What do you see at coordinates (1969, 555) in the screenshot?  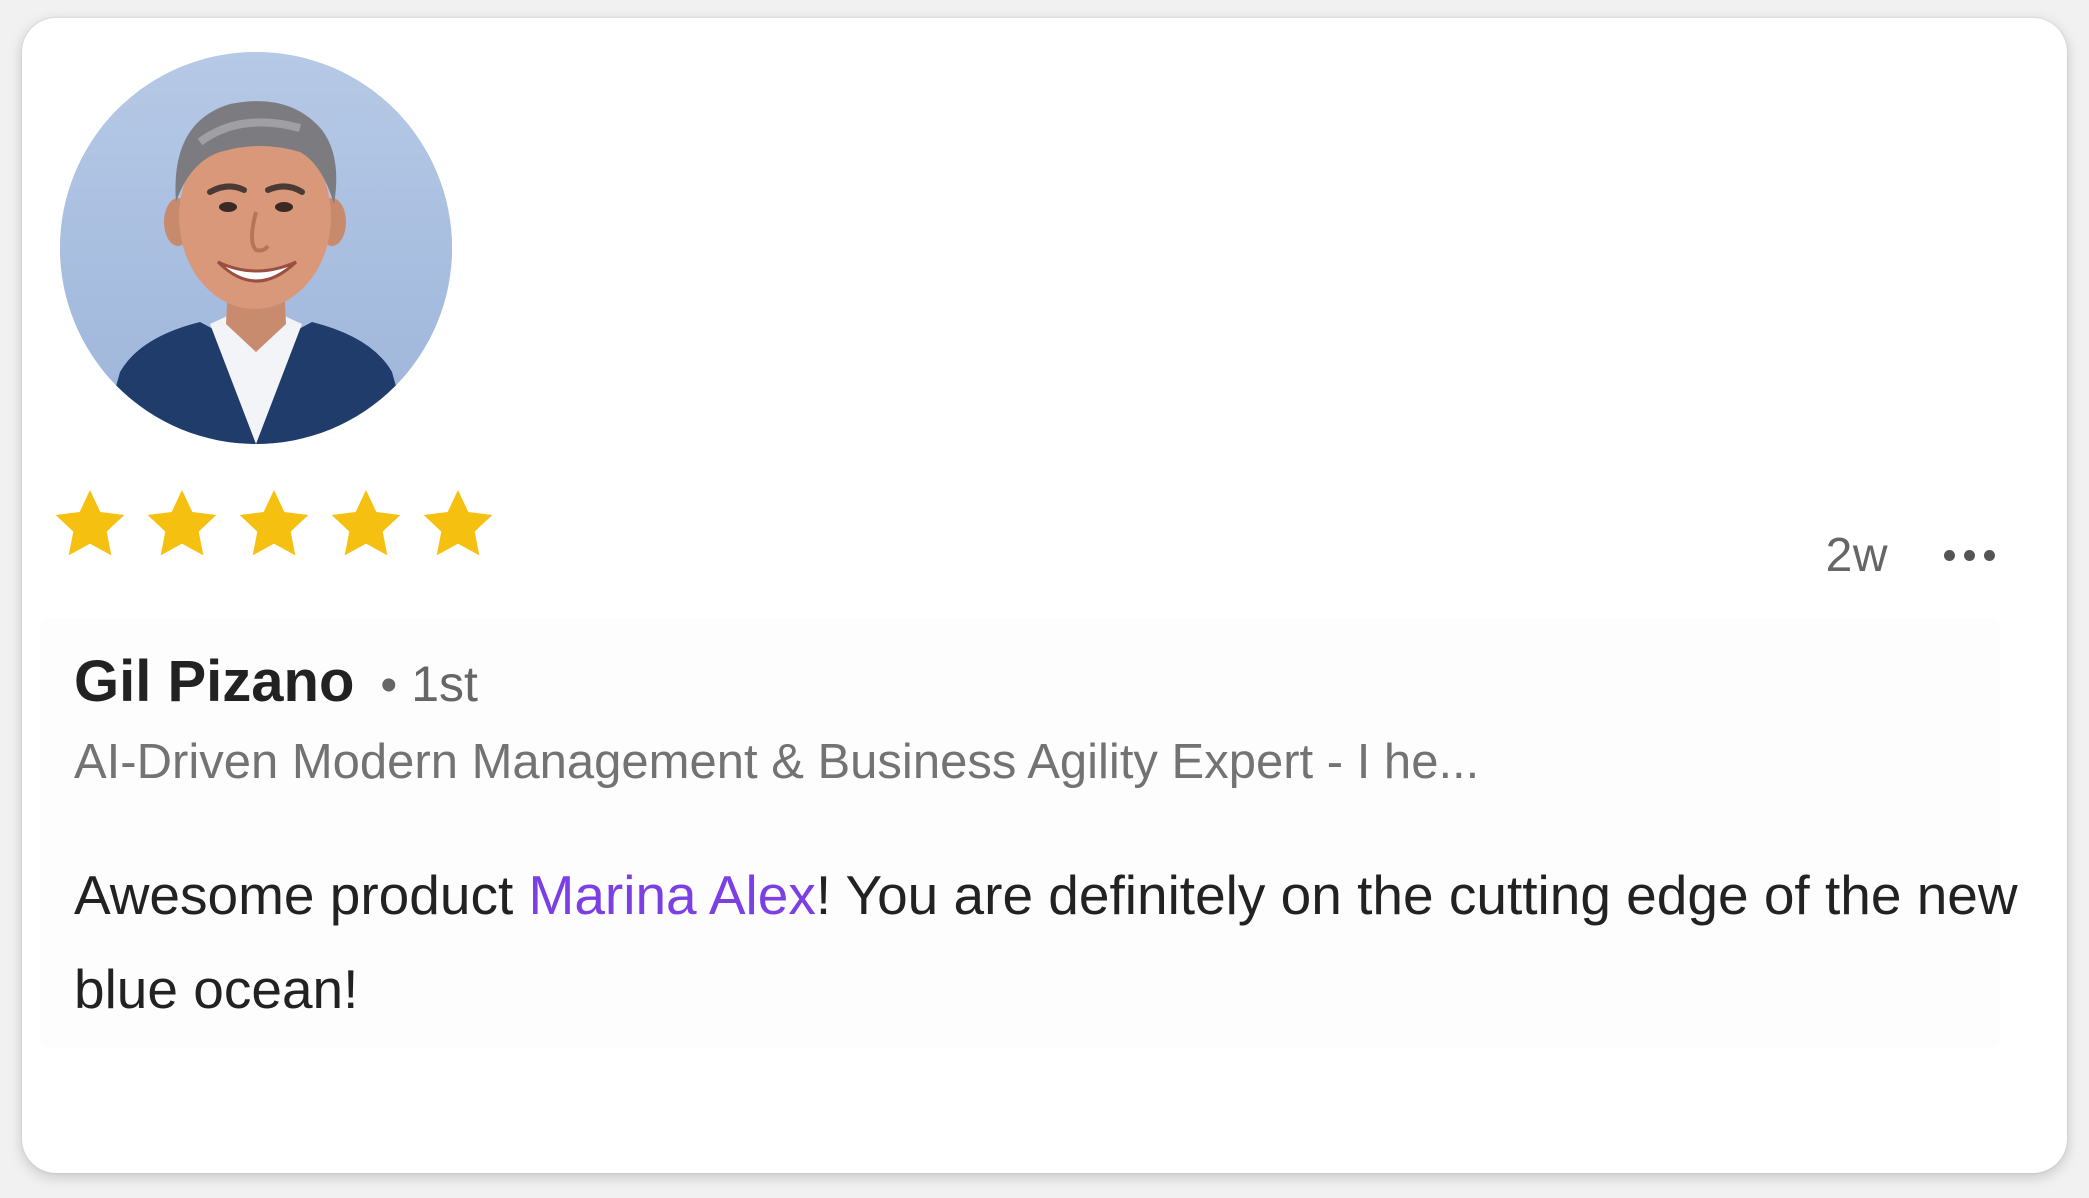 I see `more-options-icon` at bounding box center [1969, 555].